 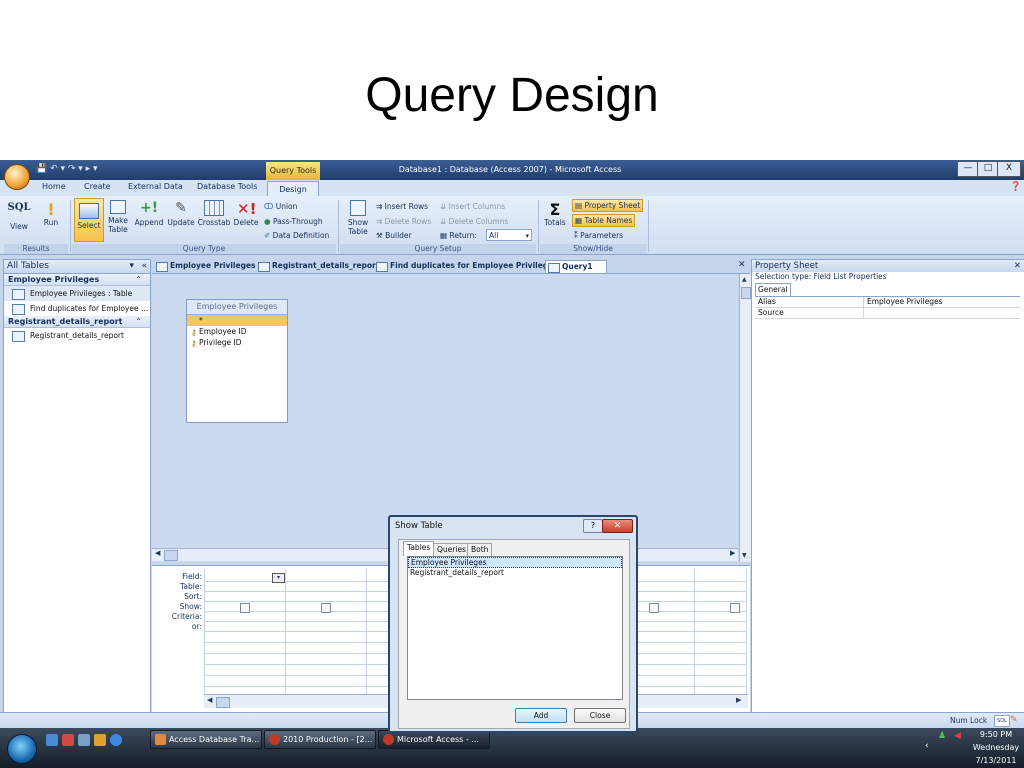 What do you see at coordinates (515, 562) in the screenshot?
I see `list-item: Employee Privileges` at bounding box center [515, 562].